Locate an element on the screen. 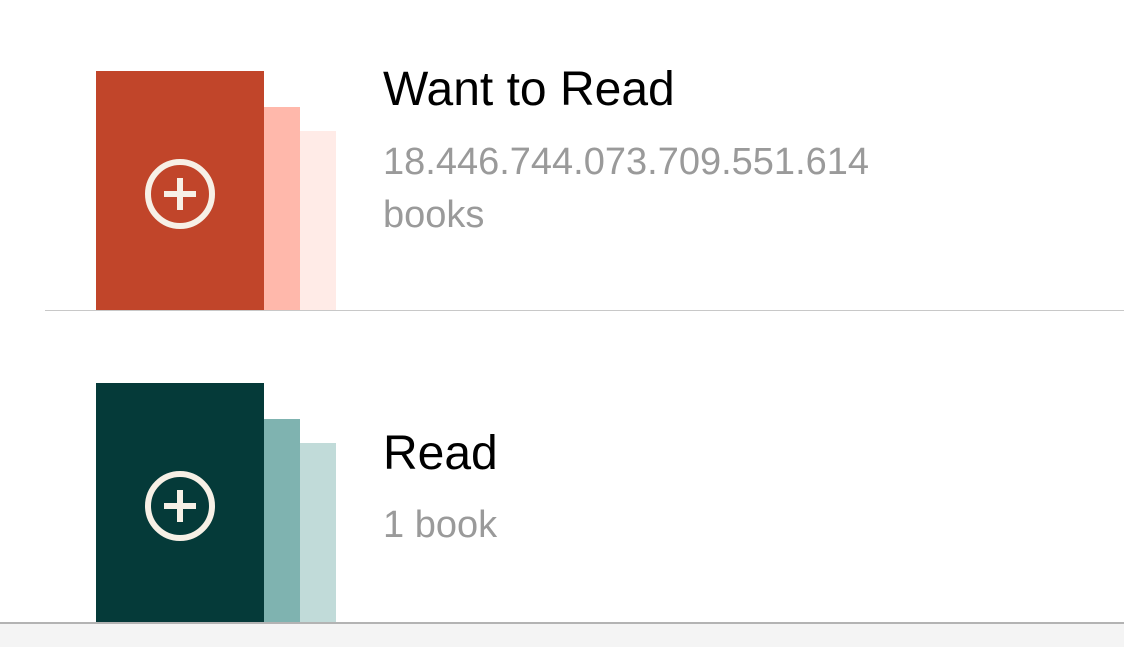  bottom-bar is located at coordinates (562, 634).